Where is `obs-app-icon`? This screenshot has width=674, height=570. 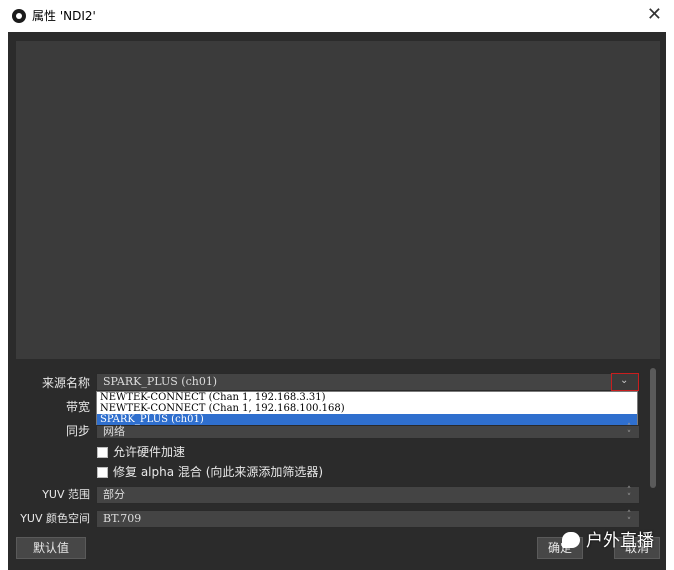
obs-app-icon is located at coordinates (19, 16).